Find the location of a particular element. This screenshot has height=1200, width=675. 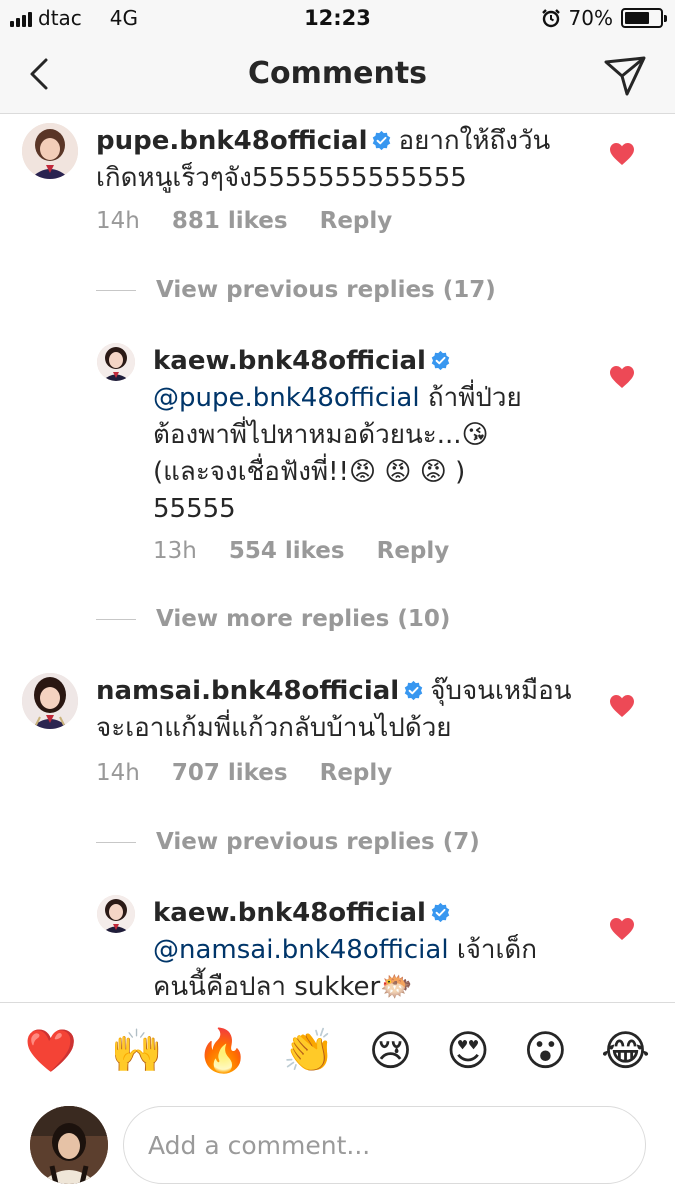

alarm-icon is located at coordinates (550, 18).